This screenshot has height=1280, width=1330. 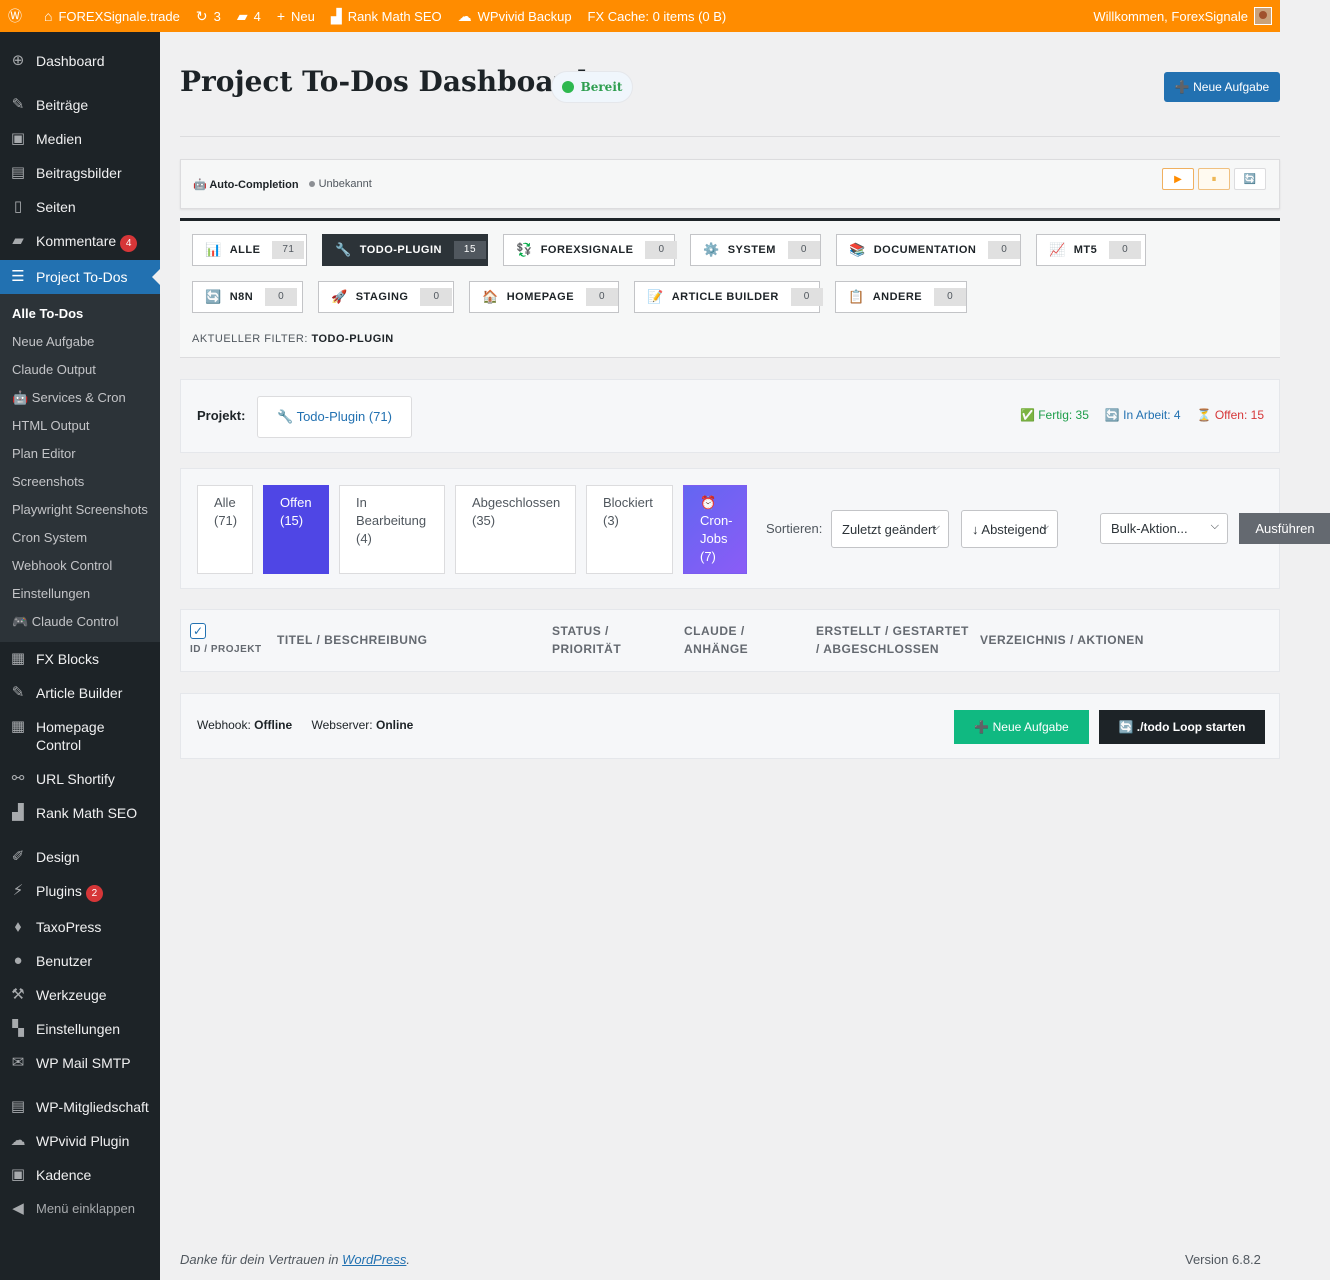 I want to click on category-article-builder: 📝 ARTICLE BUILDER 0, so click(x=728, y=297).